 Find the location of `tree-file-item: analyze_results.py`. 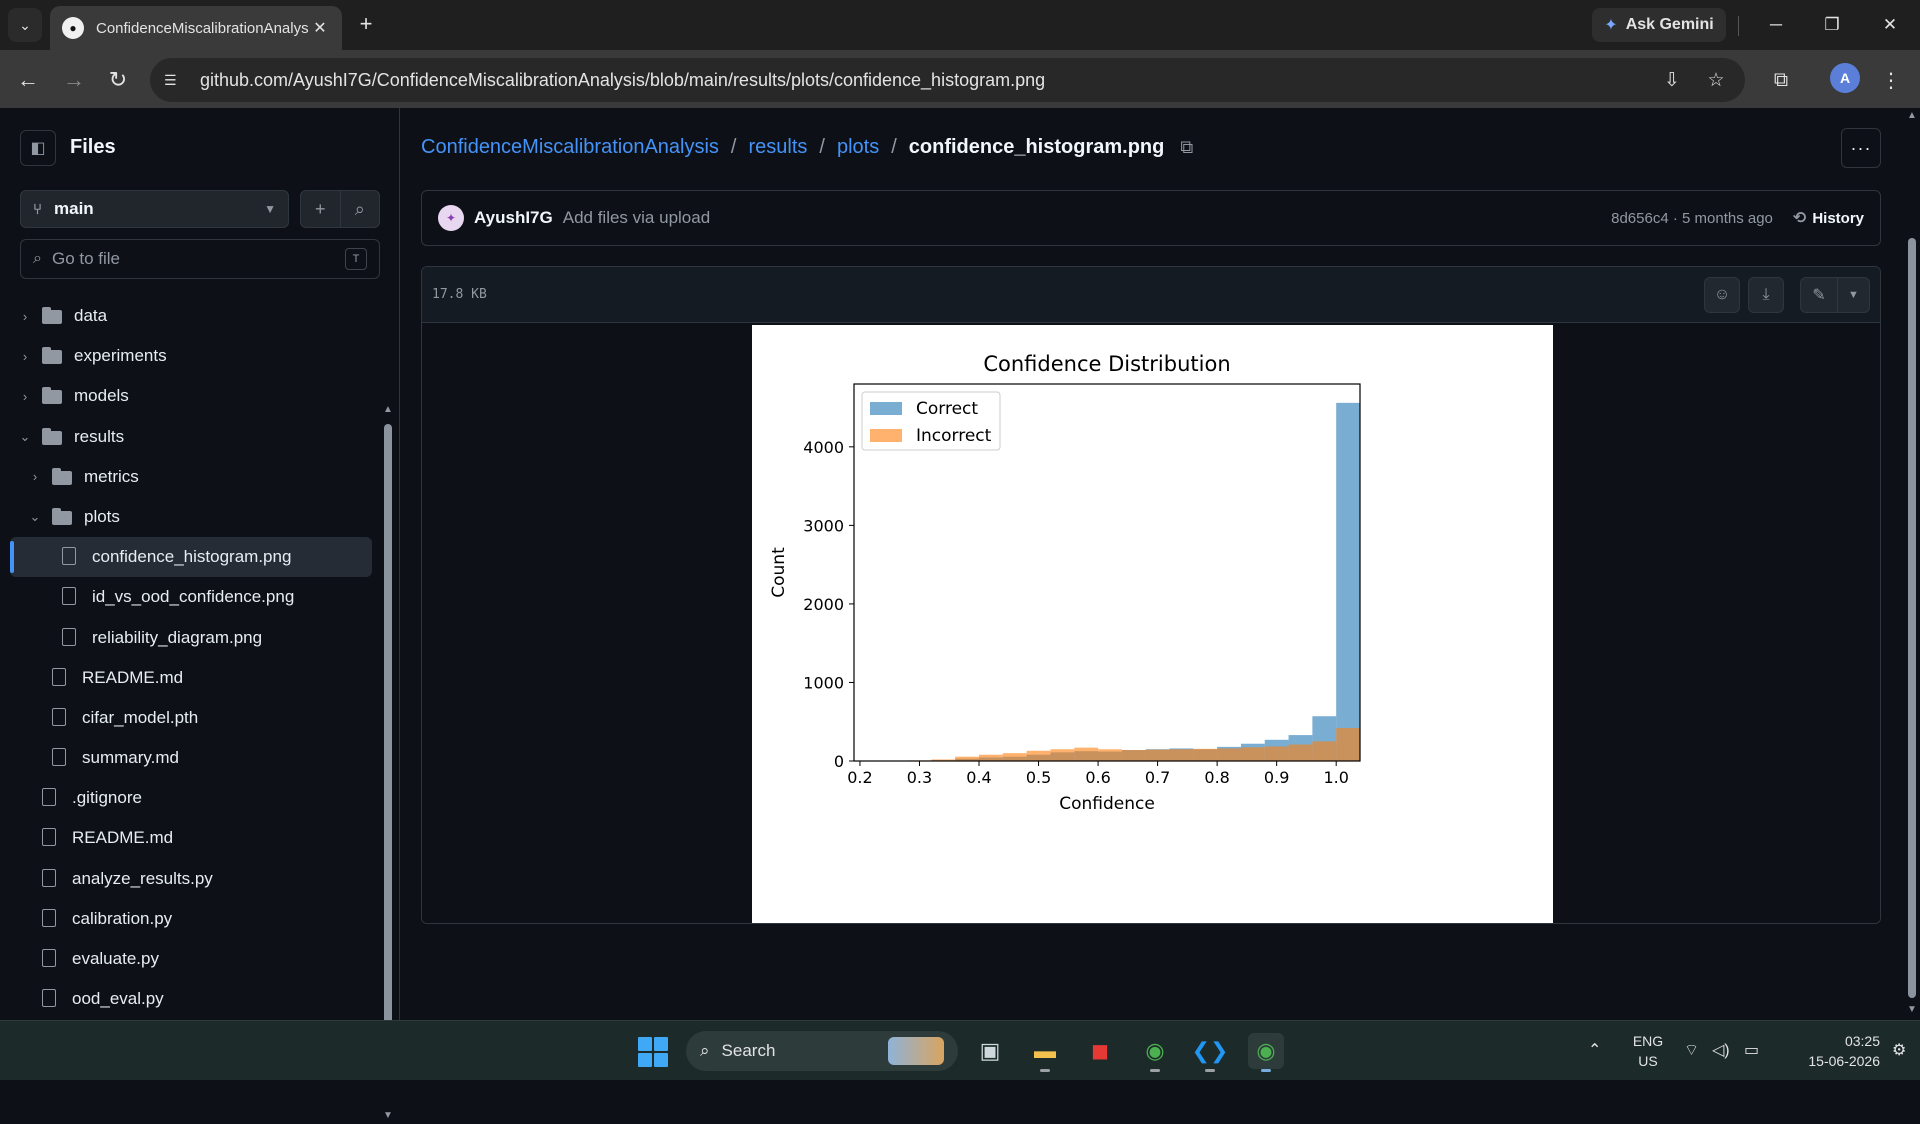

tree-file-item: analyze_results.py is located at coordinates (191, 879).